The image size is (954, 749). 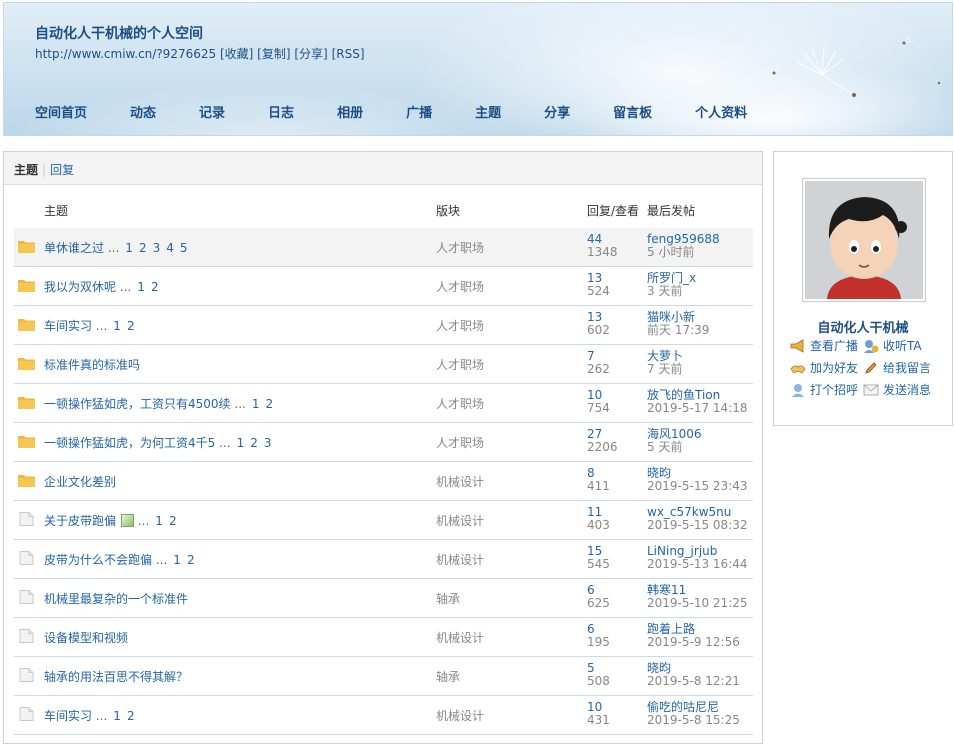 I want to click on thread-title-link: 轴承的用法百思不得其解？, so click(x=116, y=677).